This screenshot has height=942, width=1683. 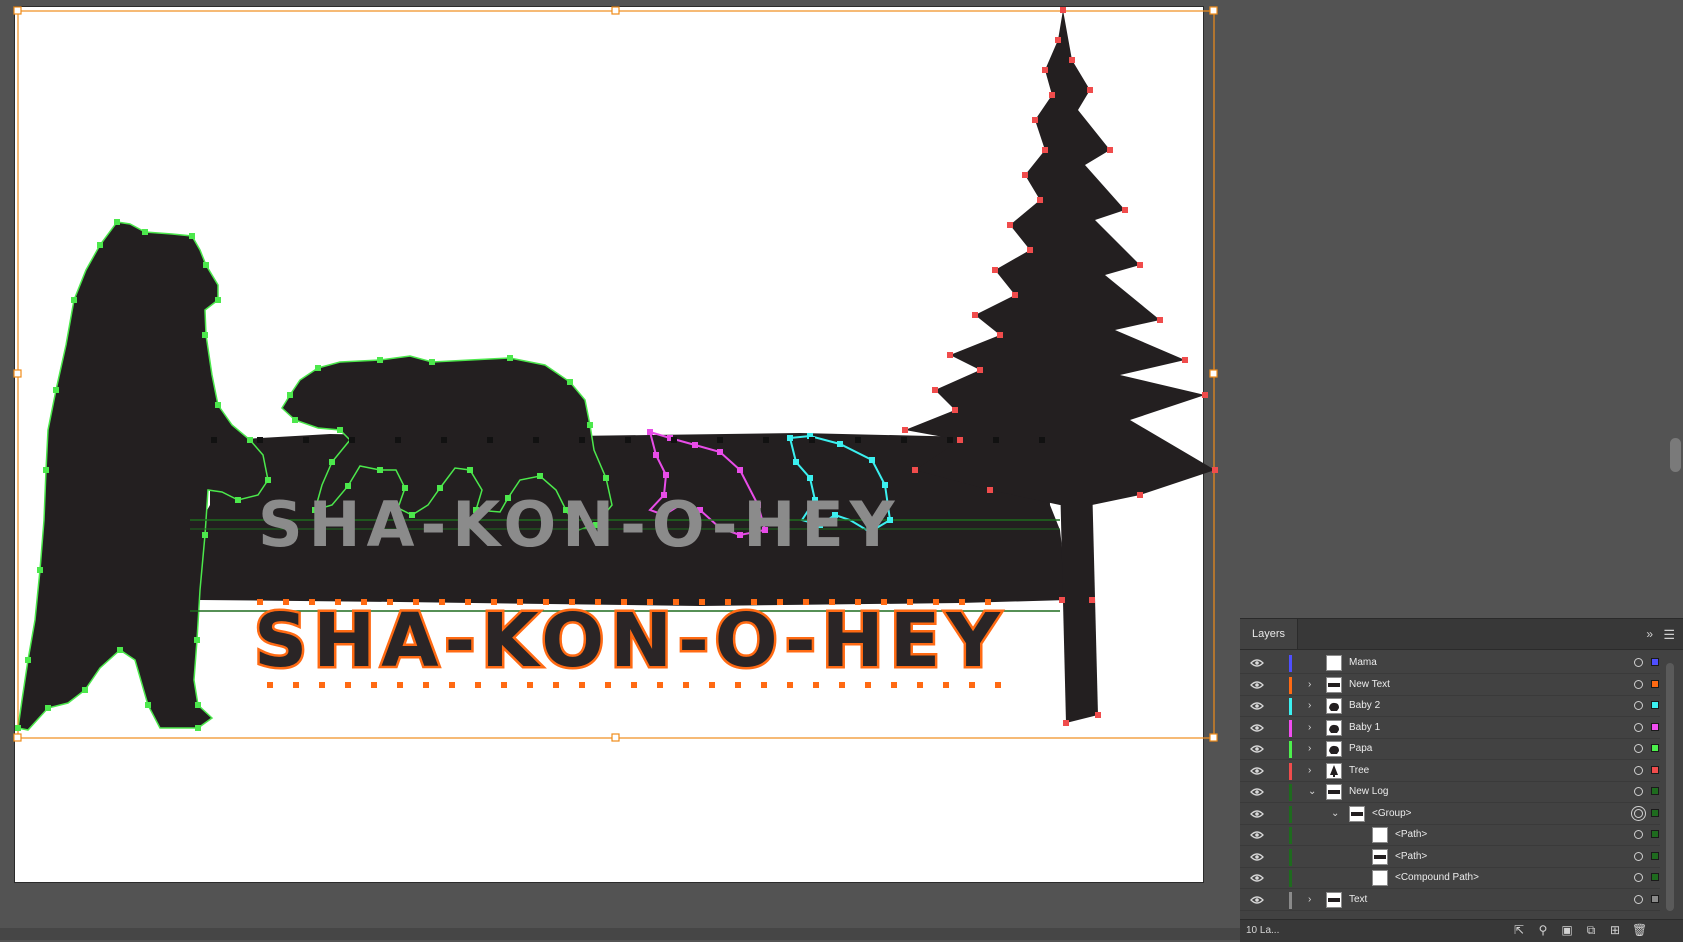 What do you see at coordinates (1450, 685) in the screenshot?
I see `layer-row: › New Text` at bounding box center [1450, 685].